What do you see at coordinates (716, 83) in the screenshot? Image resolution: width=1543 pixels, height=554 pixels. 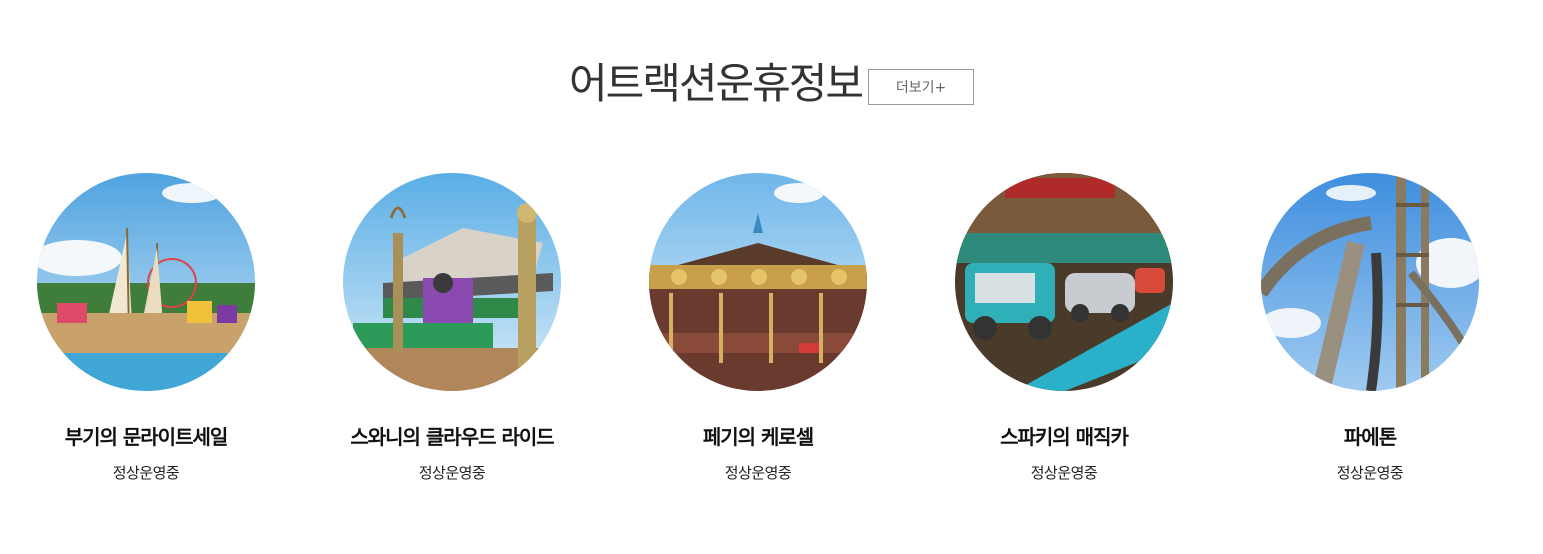 I see `section-title: 어트랙션운휴정보` at bounding box center [716, 83].